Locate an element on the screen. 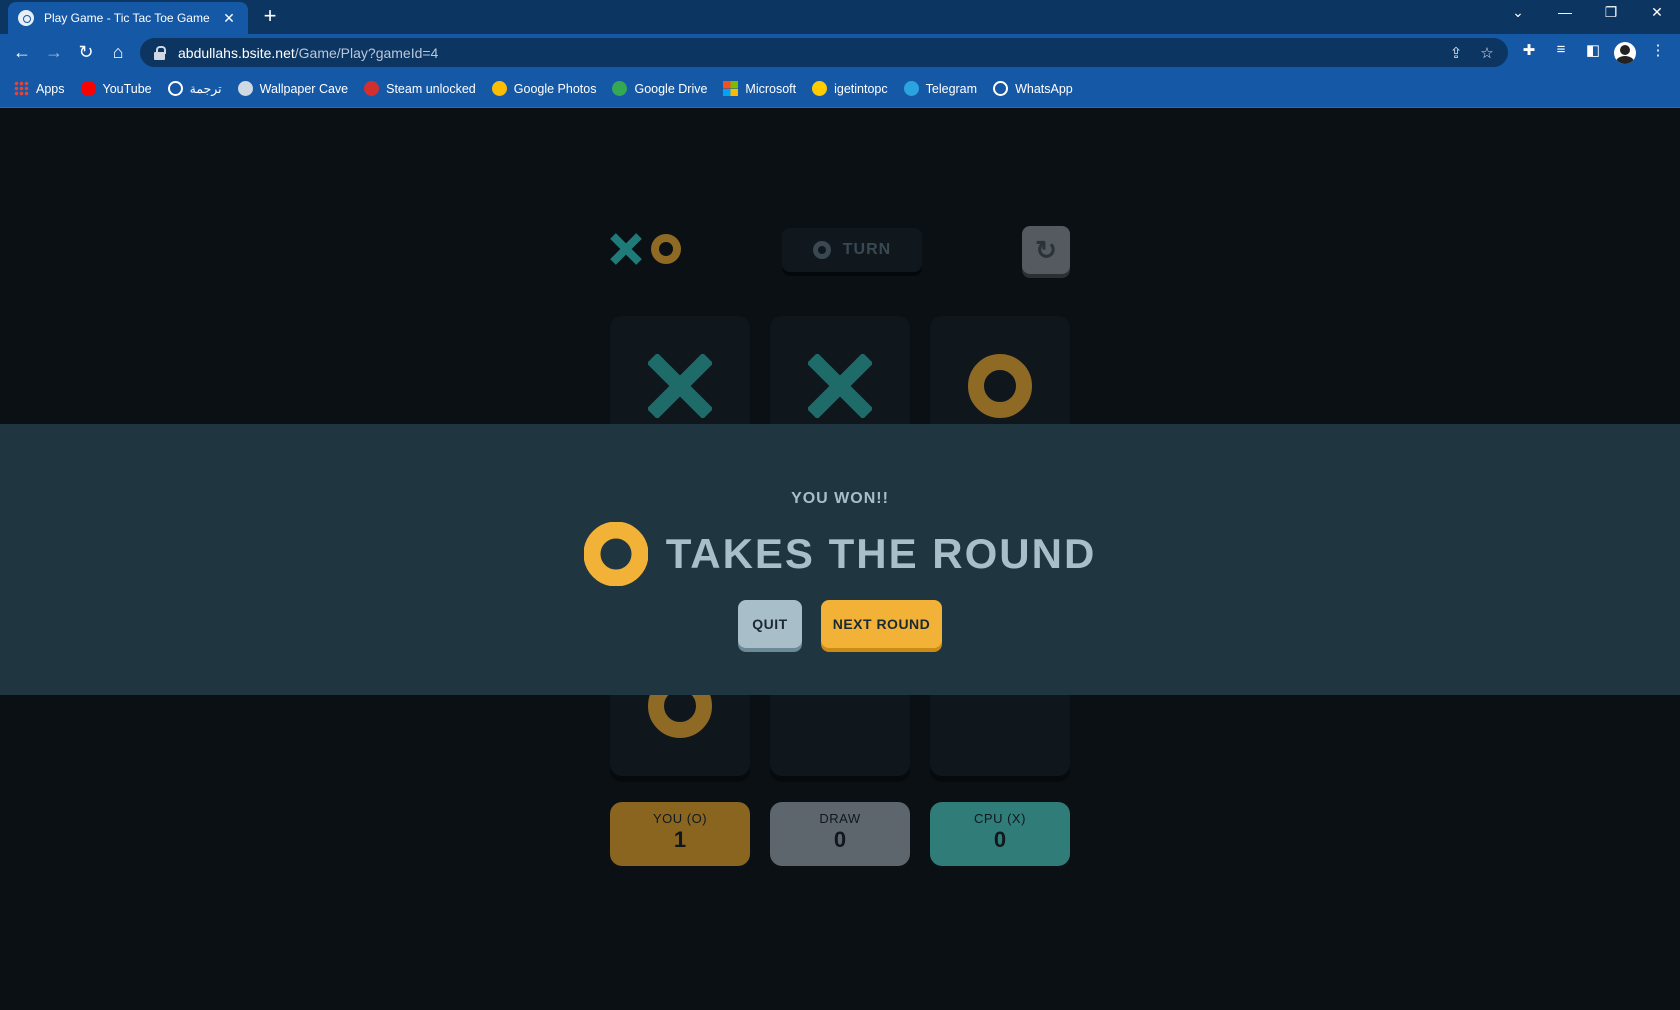 Image resolution: width=1680 pixels, height=1010 pixels. bookmark-igetintopc: igetintopc is located at coordinates (850, 88).